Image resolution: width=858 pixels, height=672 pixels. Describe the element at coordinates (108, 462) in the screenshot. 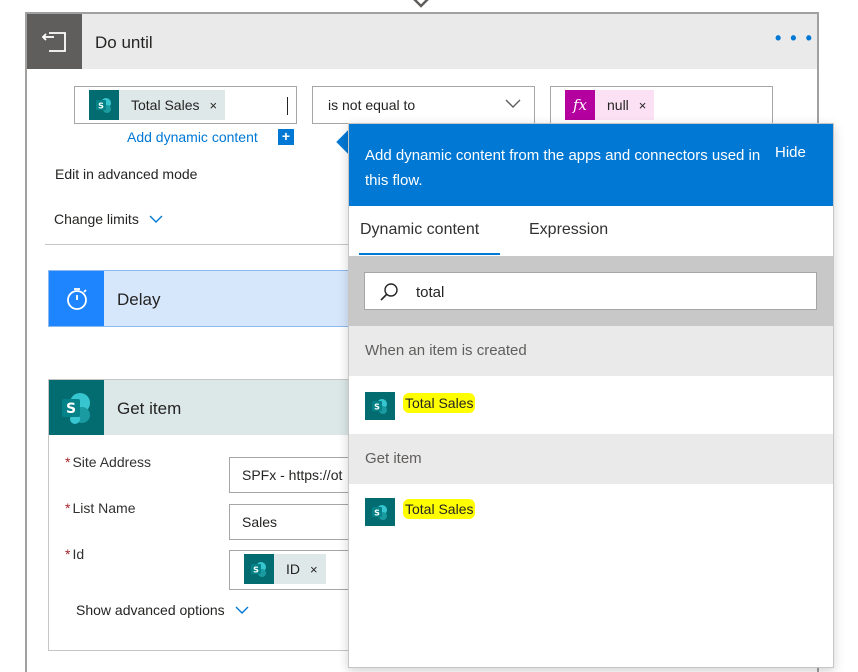

I see `site-address-label: * Site Address` at that location.